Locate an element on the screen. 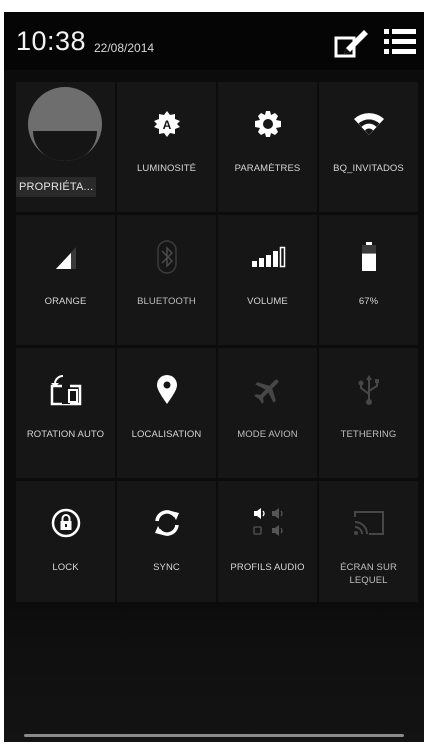  tile-label: MODE AVION is located at coordinates (267, 434).